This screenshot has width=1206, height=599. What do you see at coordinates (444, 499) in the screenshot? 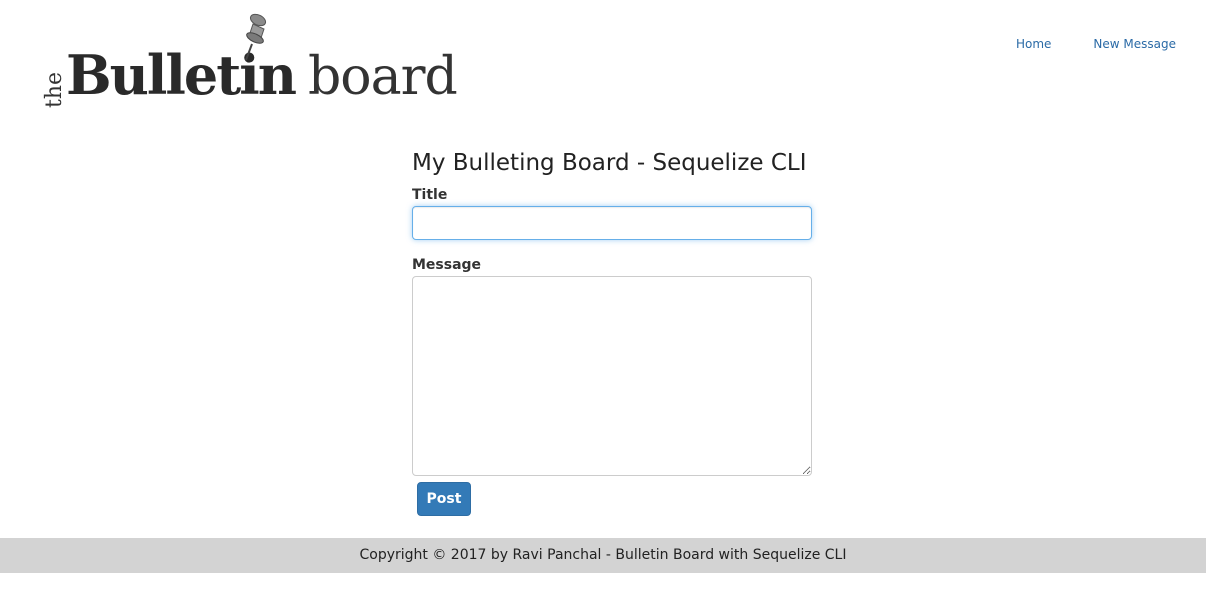
I see `post-button: Post` at bounding box center [444, 499].